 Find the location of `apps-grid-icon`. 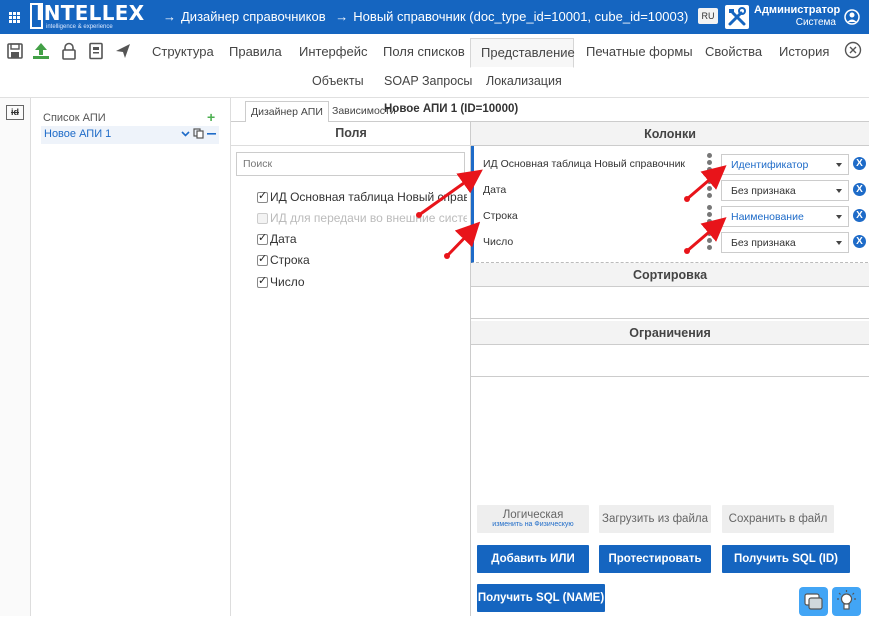

apps-grid-icon is located at coordinates (14, 17).